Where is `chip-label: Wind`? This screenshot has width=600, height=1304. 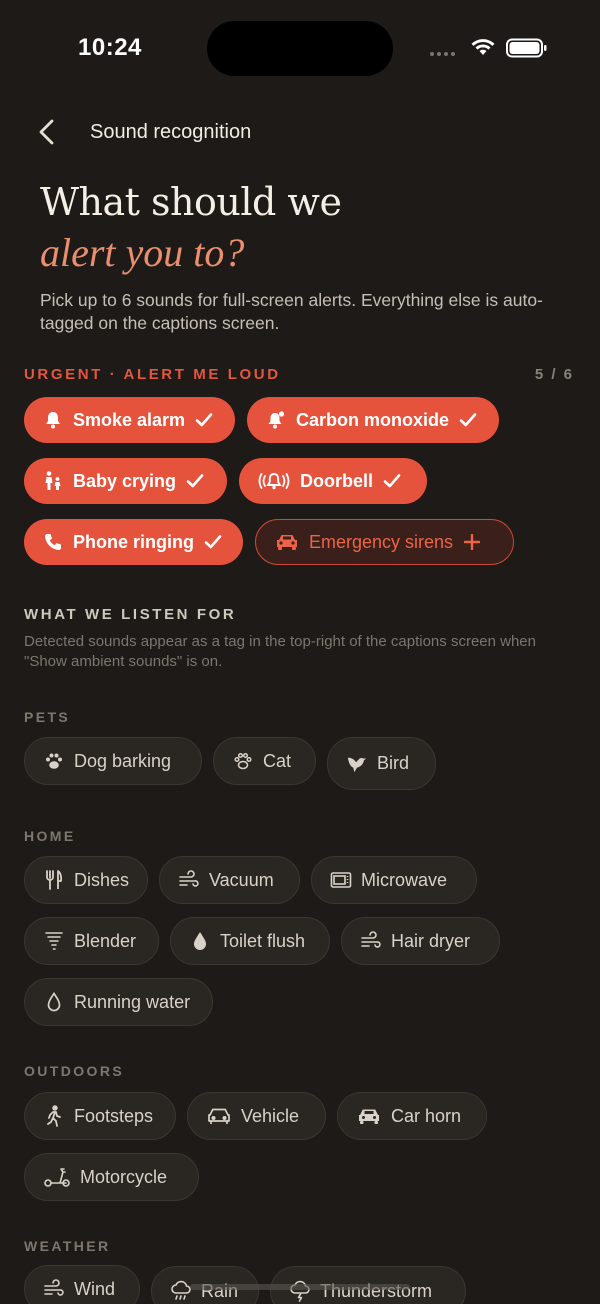
chip-label: Wind is located at coordinates (95, 1288).